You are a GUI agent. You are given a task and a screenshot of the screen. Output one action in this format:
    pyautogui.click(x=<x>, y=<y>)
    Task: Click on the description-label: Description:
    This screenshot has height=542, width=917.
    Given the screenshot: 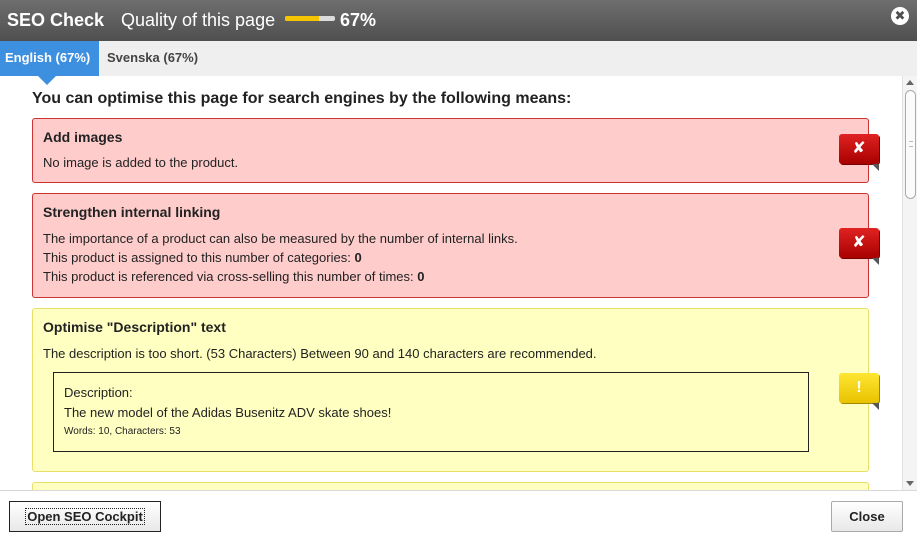 What is the action you would take?
    pyautogui.click(x=98, y=392)
    